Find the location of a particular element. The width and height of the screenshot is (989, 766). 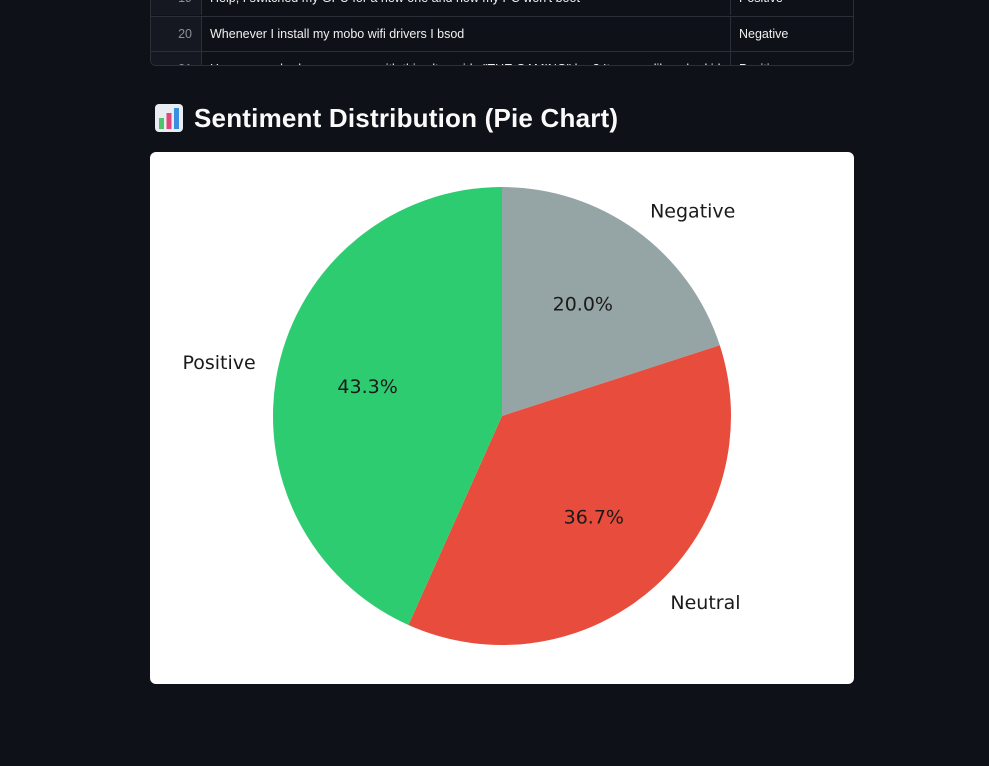

row-index: 20 is located at coordinates (176, 34).